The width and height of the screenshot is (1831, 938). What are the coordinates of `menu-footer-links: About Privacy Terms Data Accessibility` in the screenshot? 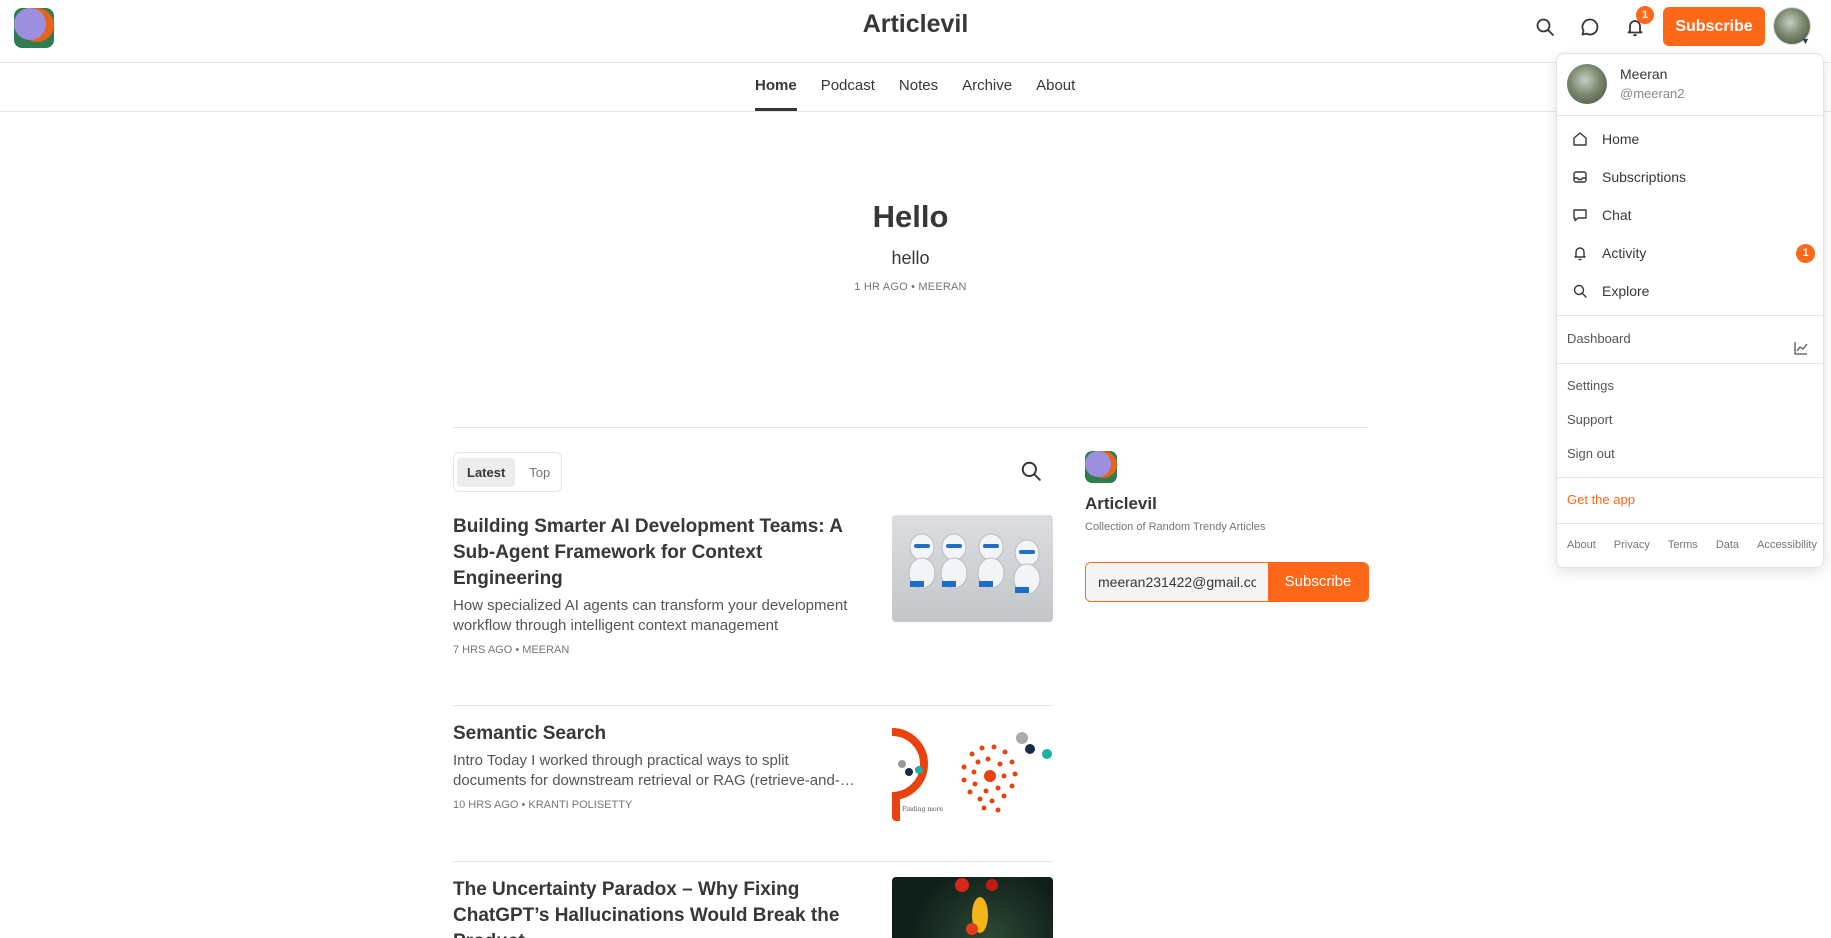 It's located at (1692, 545).